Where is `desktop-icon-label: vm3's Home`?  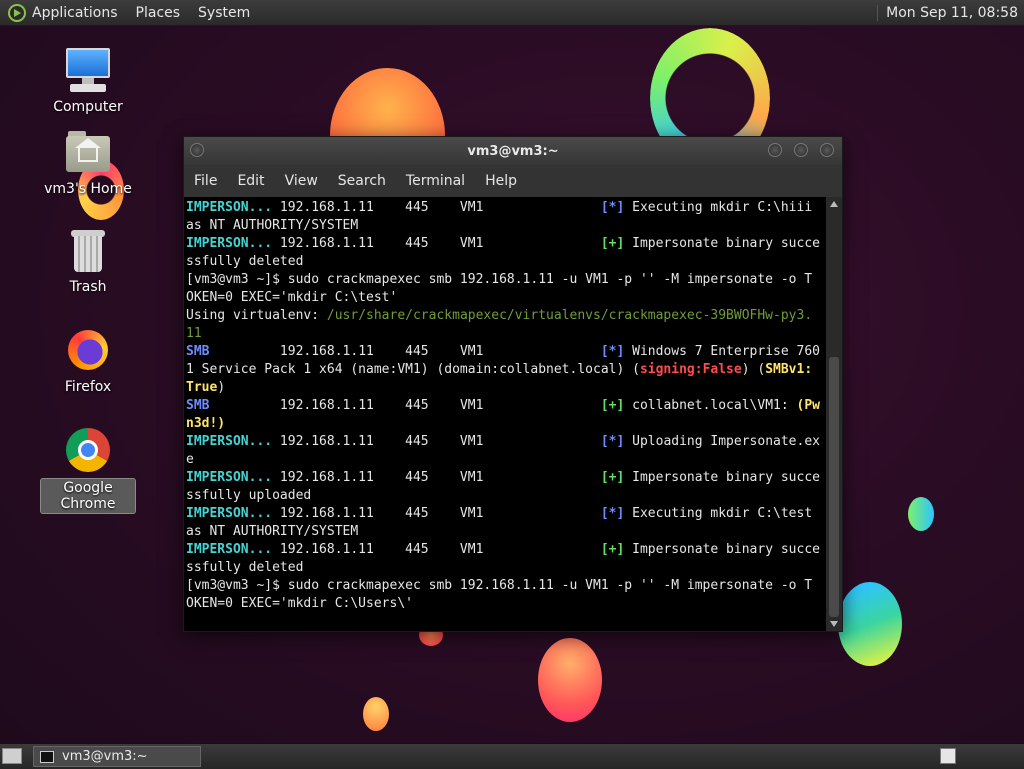
desktop-icon-label: vm3's Home is located at coordinates (88, 189).